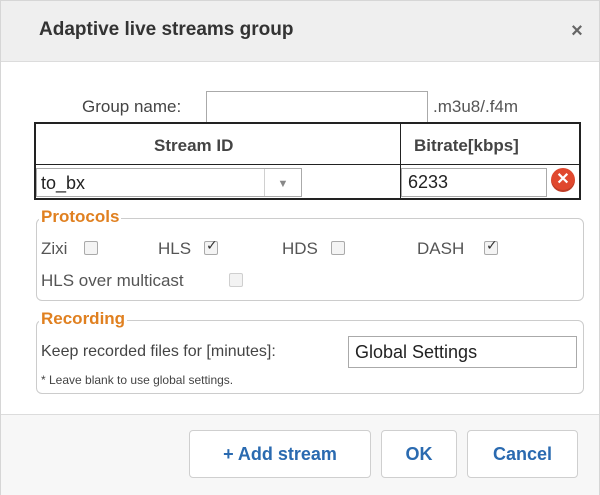  I want to click on chevron-down-icon: ▼, so click(283, 184).